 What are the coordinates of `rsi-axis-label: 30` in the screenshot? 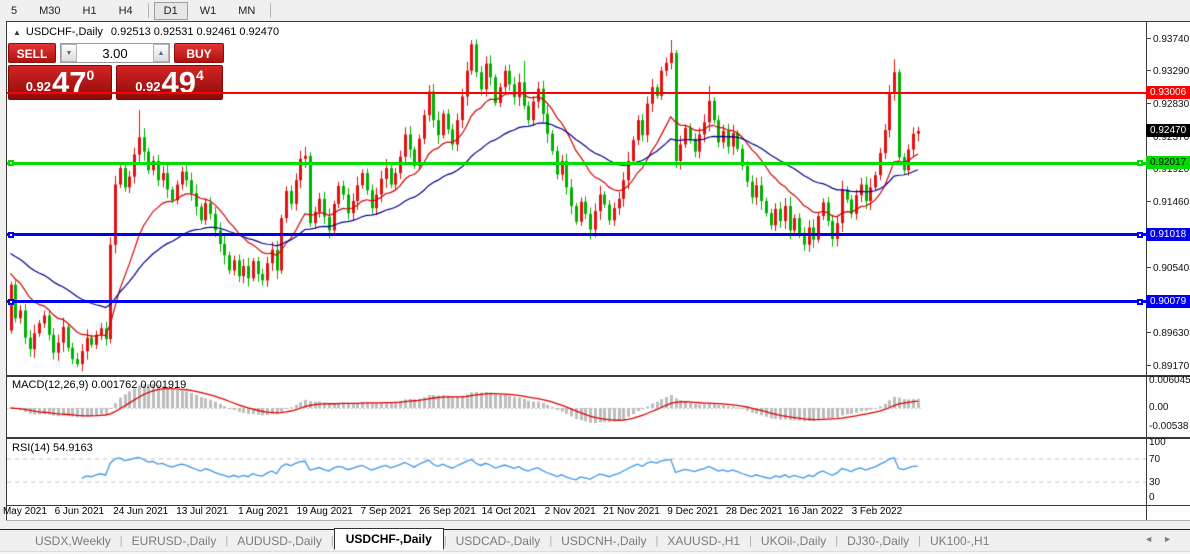 It's located at (1155, 482).